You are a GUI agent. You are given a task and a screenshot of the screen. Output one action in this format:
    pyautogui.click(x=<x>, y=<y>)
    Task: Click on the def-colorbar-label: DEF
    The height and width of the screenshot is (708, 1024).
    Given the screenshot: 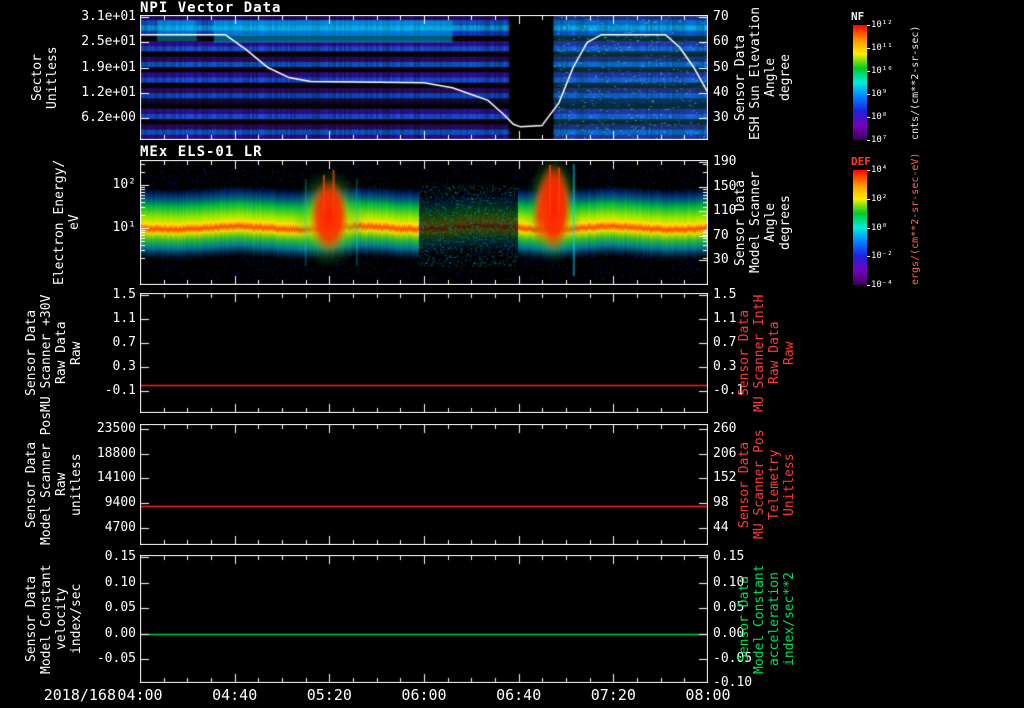 What is the action you would take?
    pyautogui.click(x=861, y=161)
    